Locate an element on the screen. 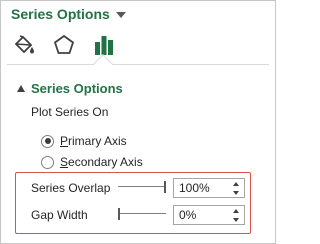 This screenshot has height=244, width=320. gap-width-spinner is located at coordinates (209, 215).